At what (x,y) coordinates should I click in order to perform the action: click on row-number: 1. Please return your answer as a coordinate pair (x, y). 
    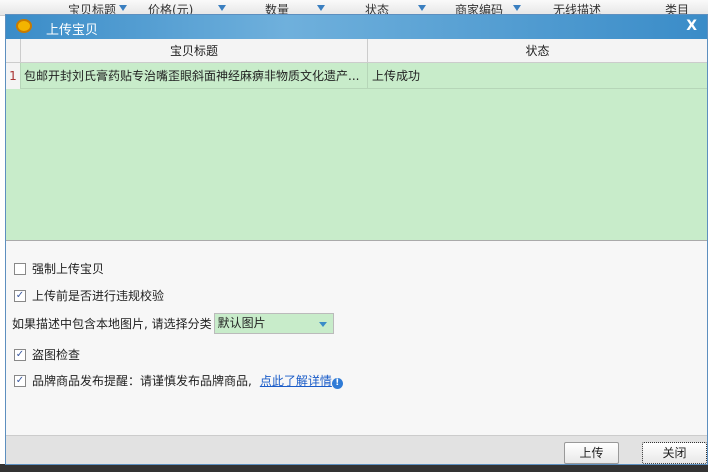
    Looking at the image, I should click on (13, 76).